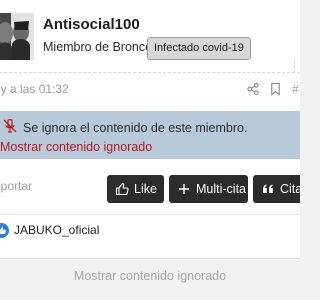 The width and height of the screenshot is (320, 300). Describe the element at coordinates (295, 89) in the screenshot. I see `post-permalink-number: #` at that location.